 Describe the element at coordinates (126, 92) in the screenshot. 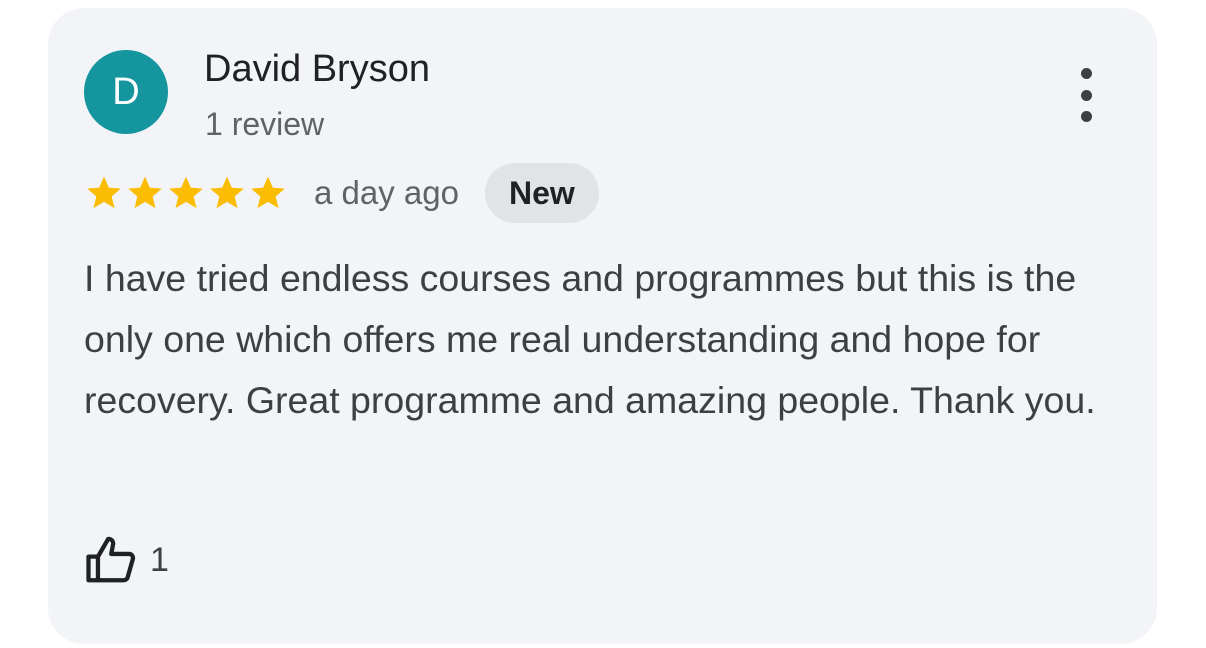

I see `avatar: D` at that location.